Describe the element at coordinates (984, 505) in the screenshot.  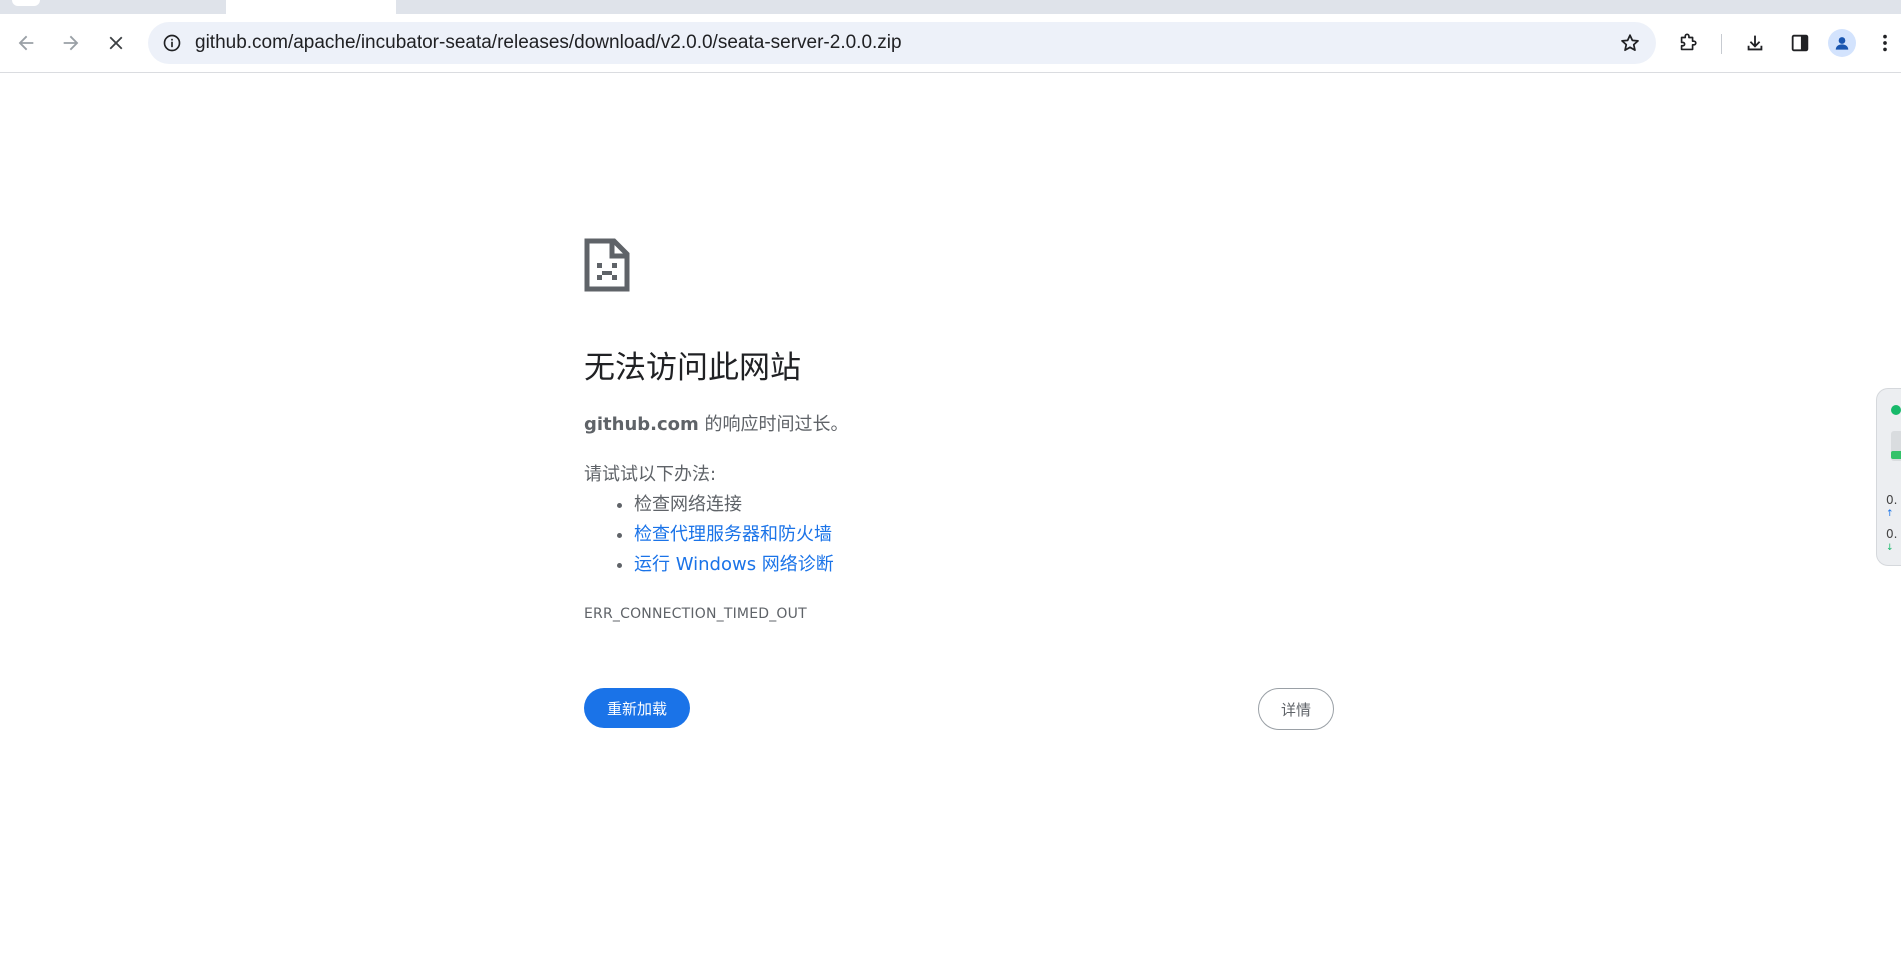
I see `suggestion-check-network: 检查网络连接` at that location.